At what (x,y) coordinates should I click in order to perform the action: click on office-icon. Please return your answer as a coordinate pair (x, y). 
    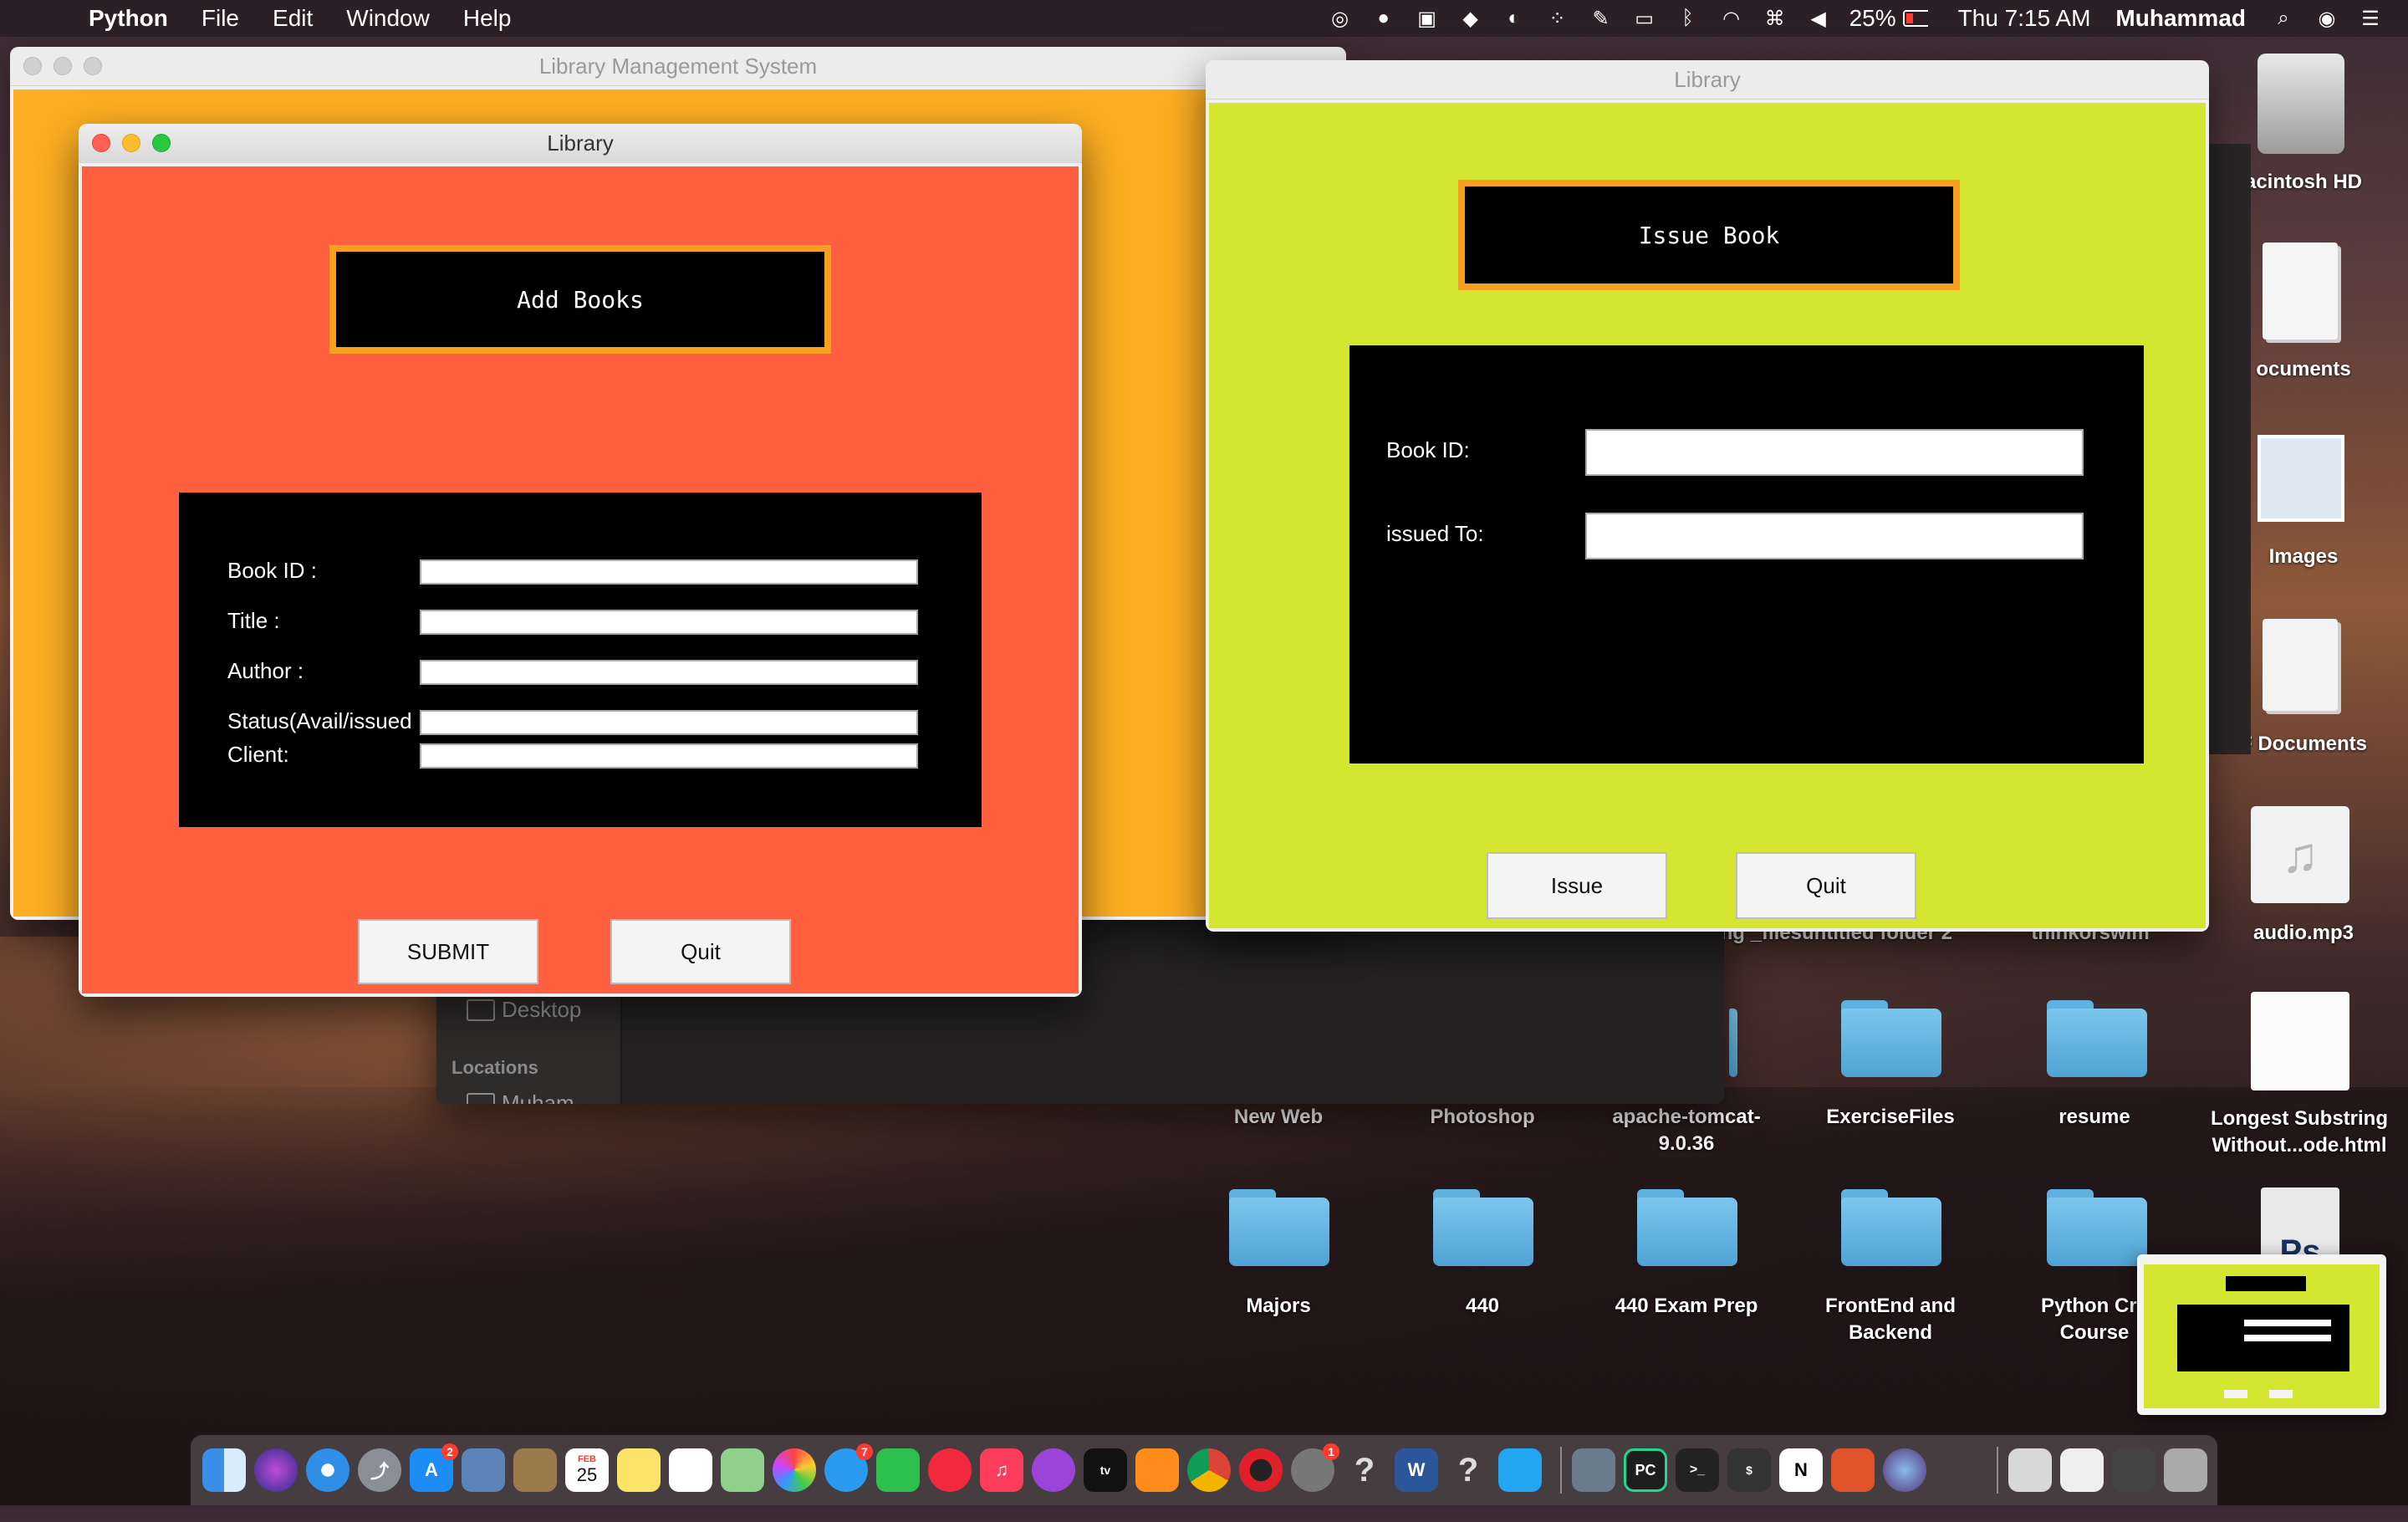
    Looking at the image, I should click on (1853, 1470).